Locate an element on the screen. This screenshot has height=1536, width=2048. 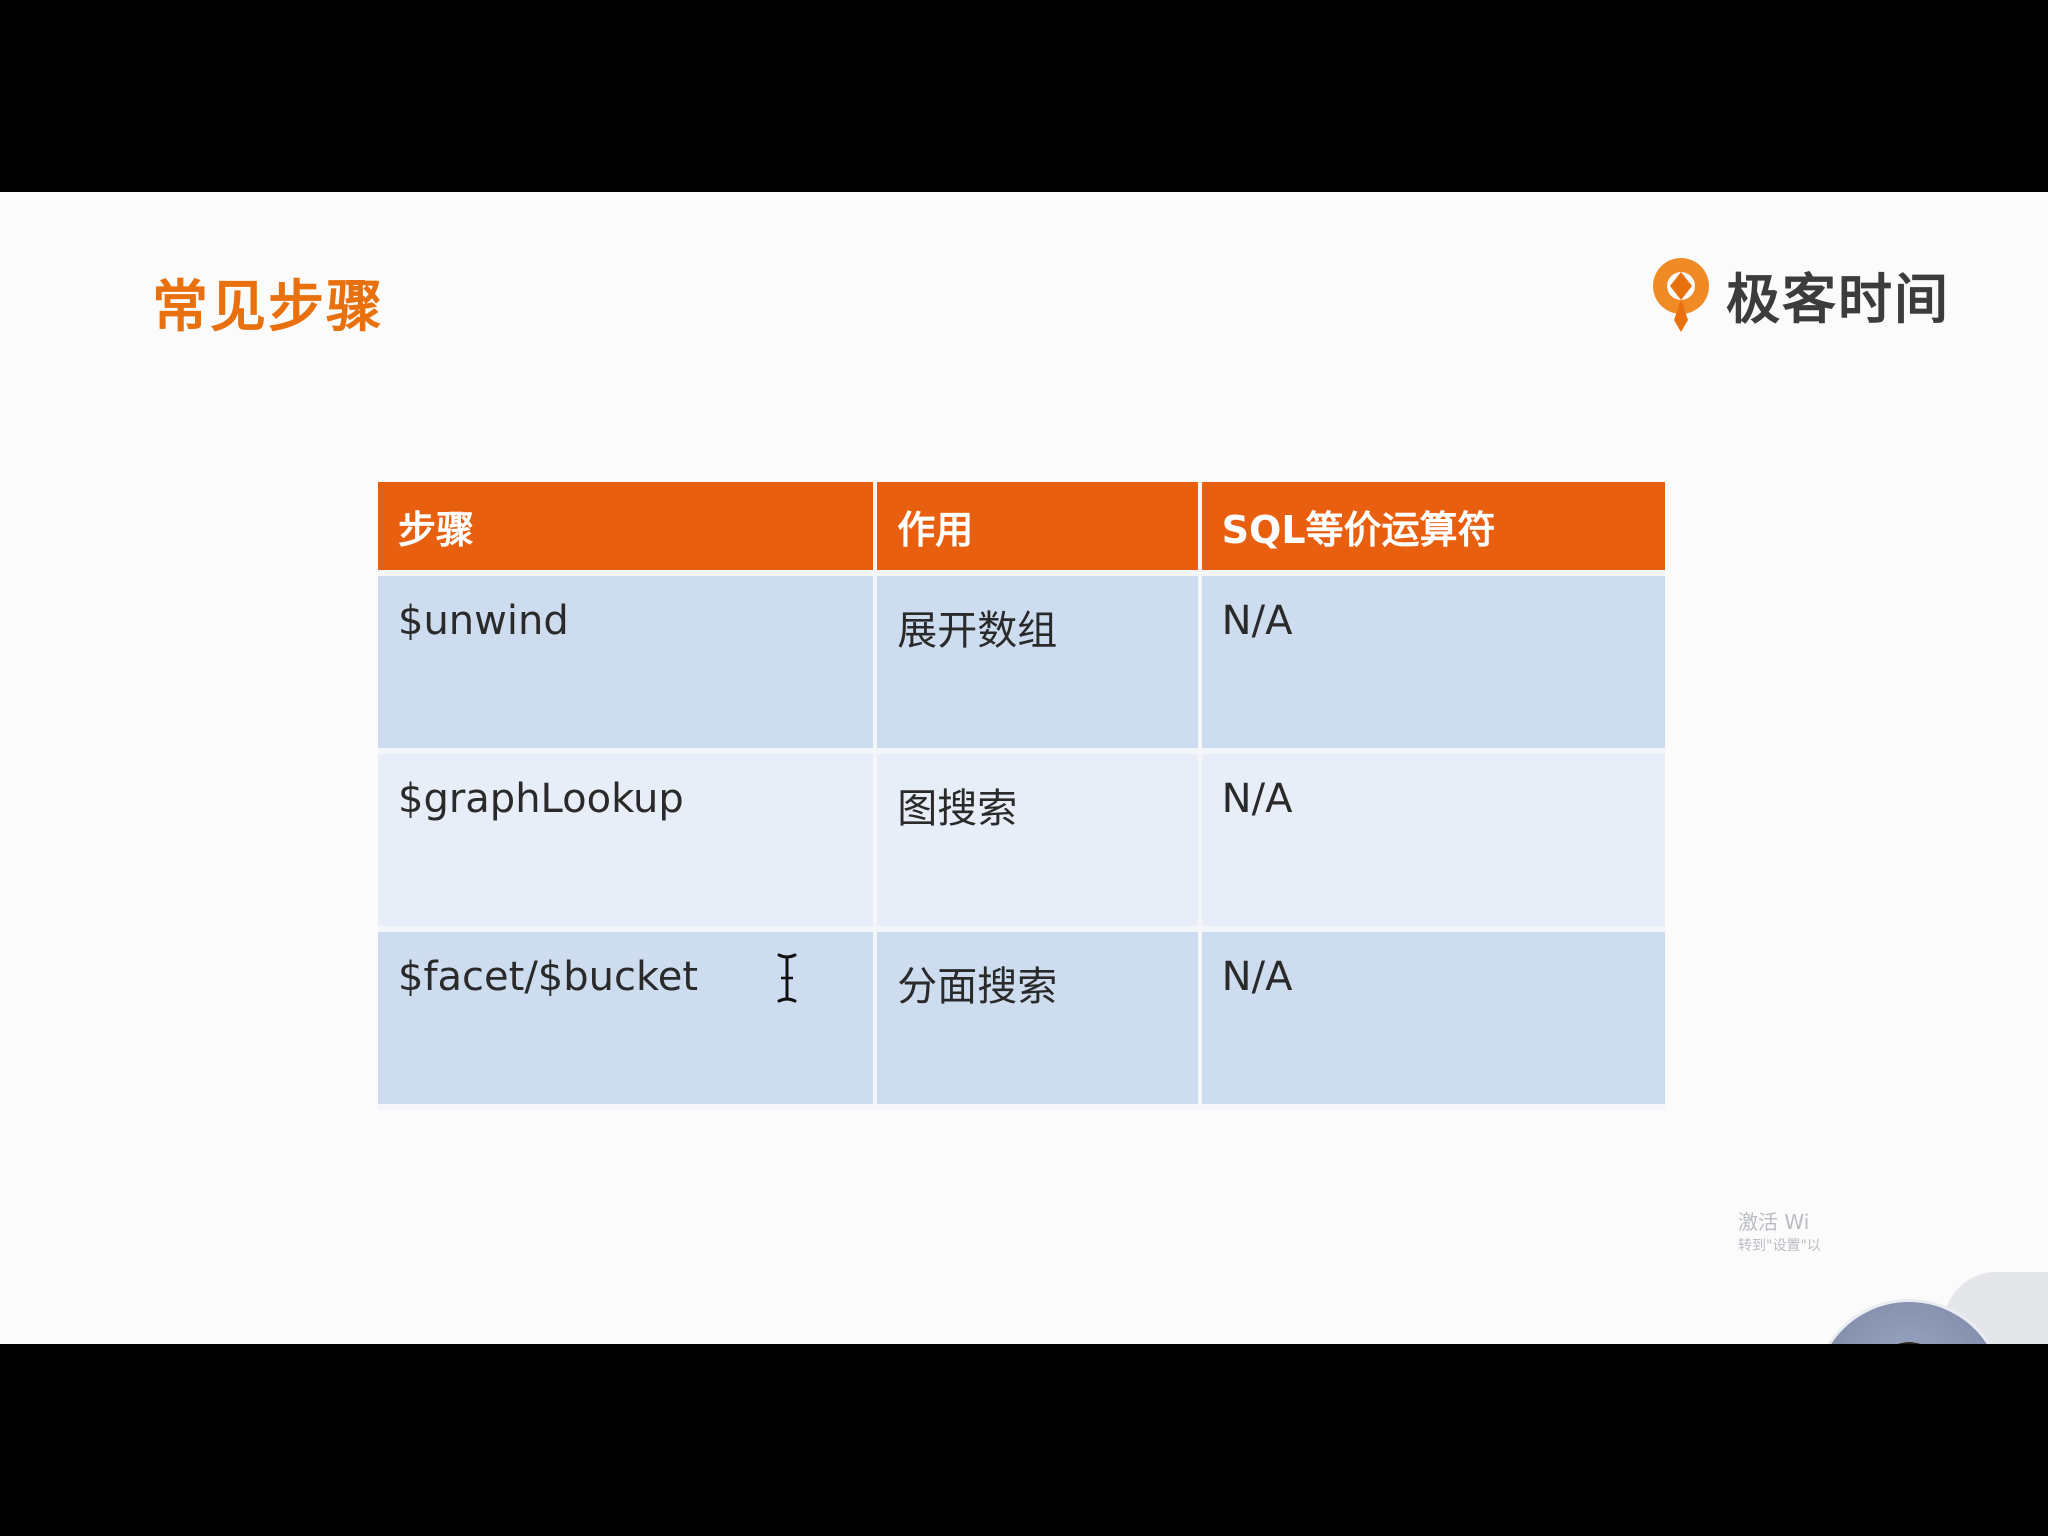
header-sql-equivalent: SQL等价运算符 is located at coordinates (1433, 529).